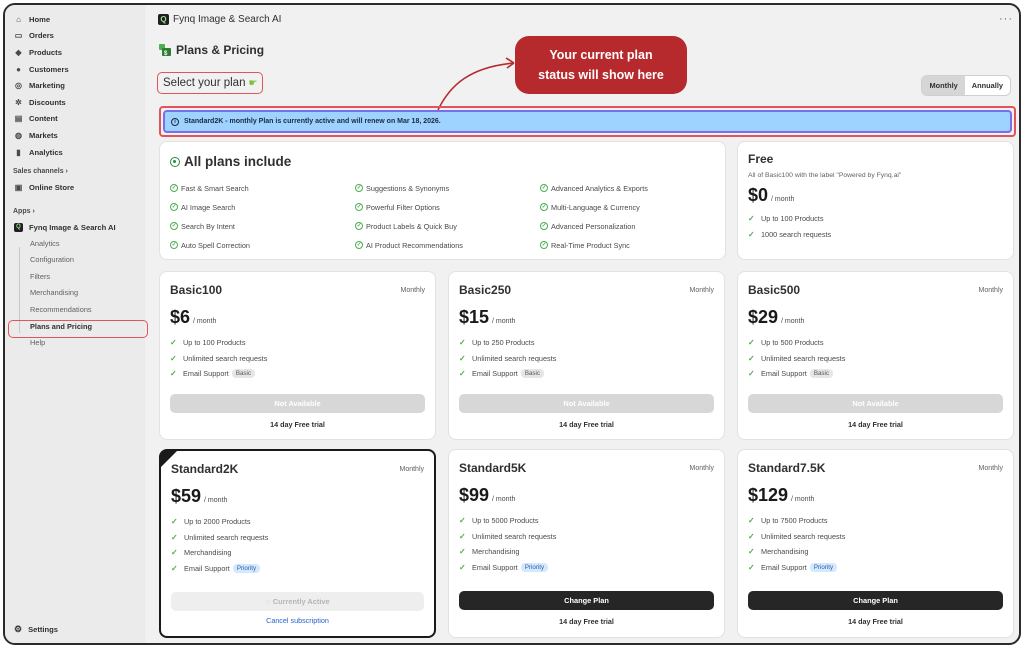 This screenshot has width=1024, height=648. What do you see at coordinates (487, 317) in the screenshot?
I see `plan-price: $15 / month` at bounding box center [487, 317].